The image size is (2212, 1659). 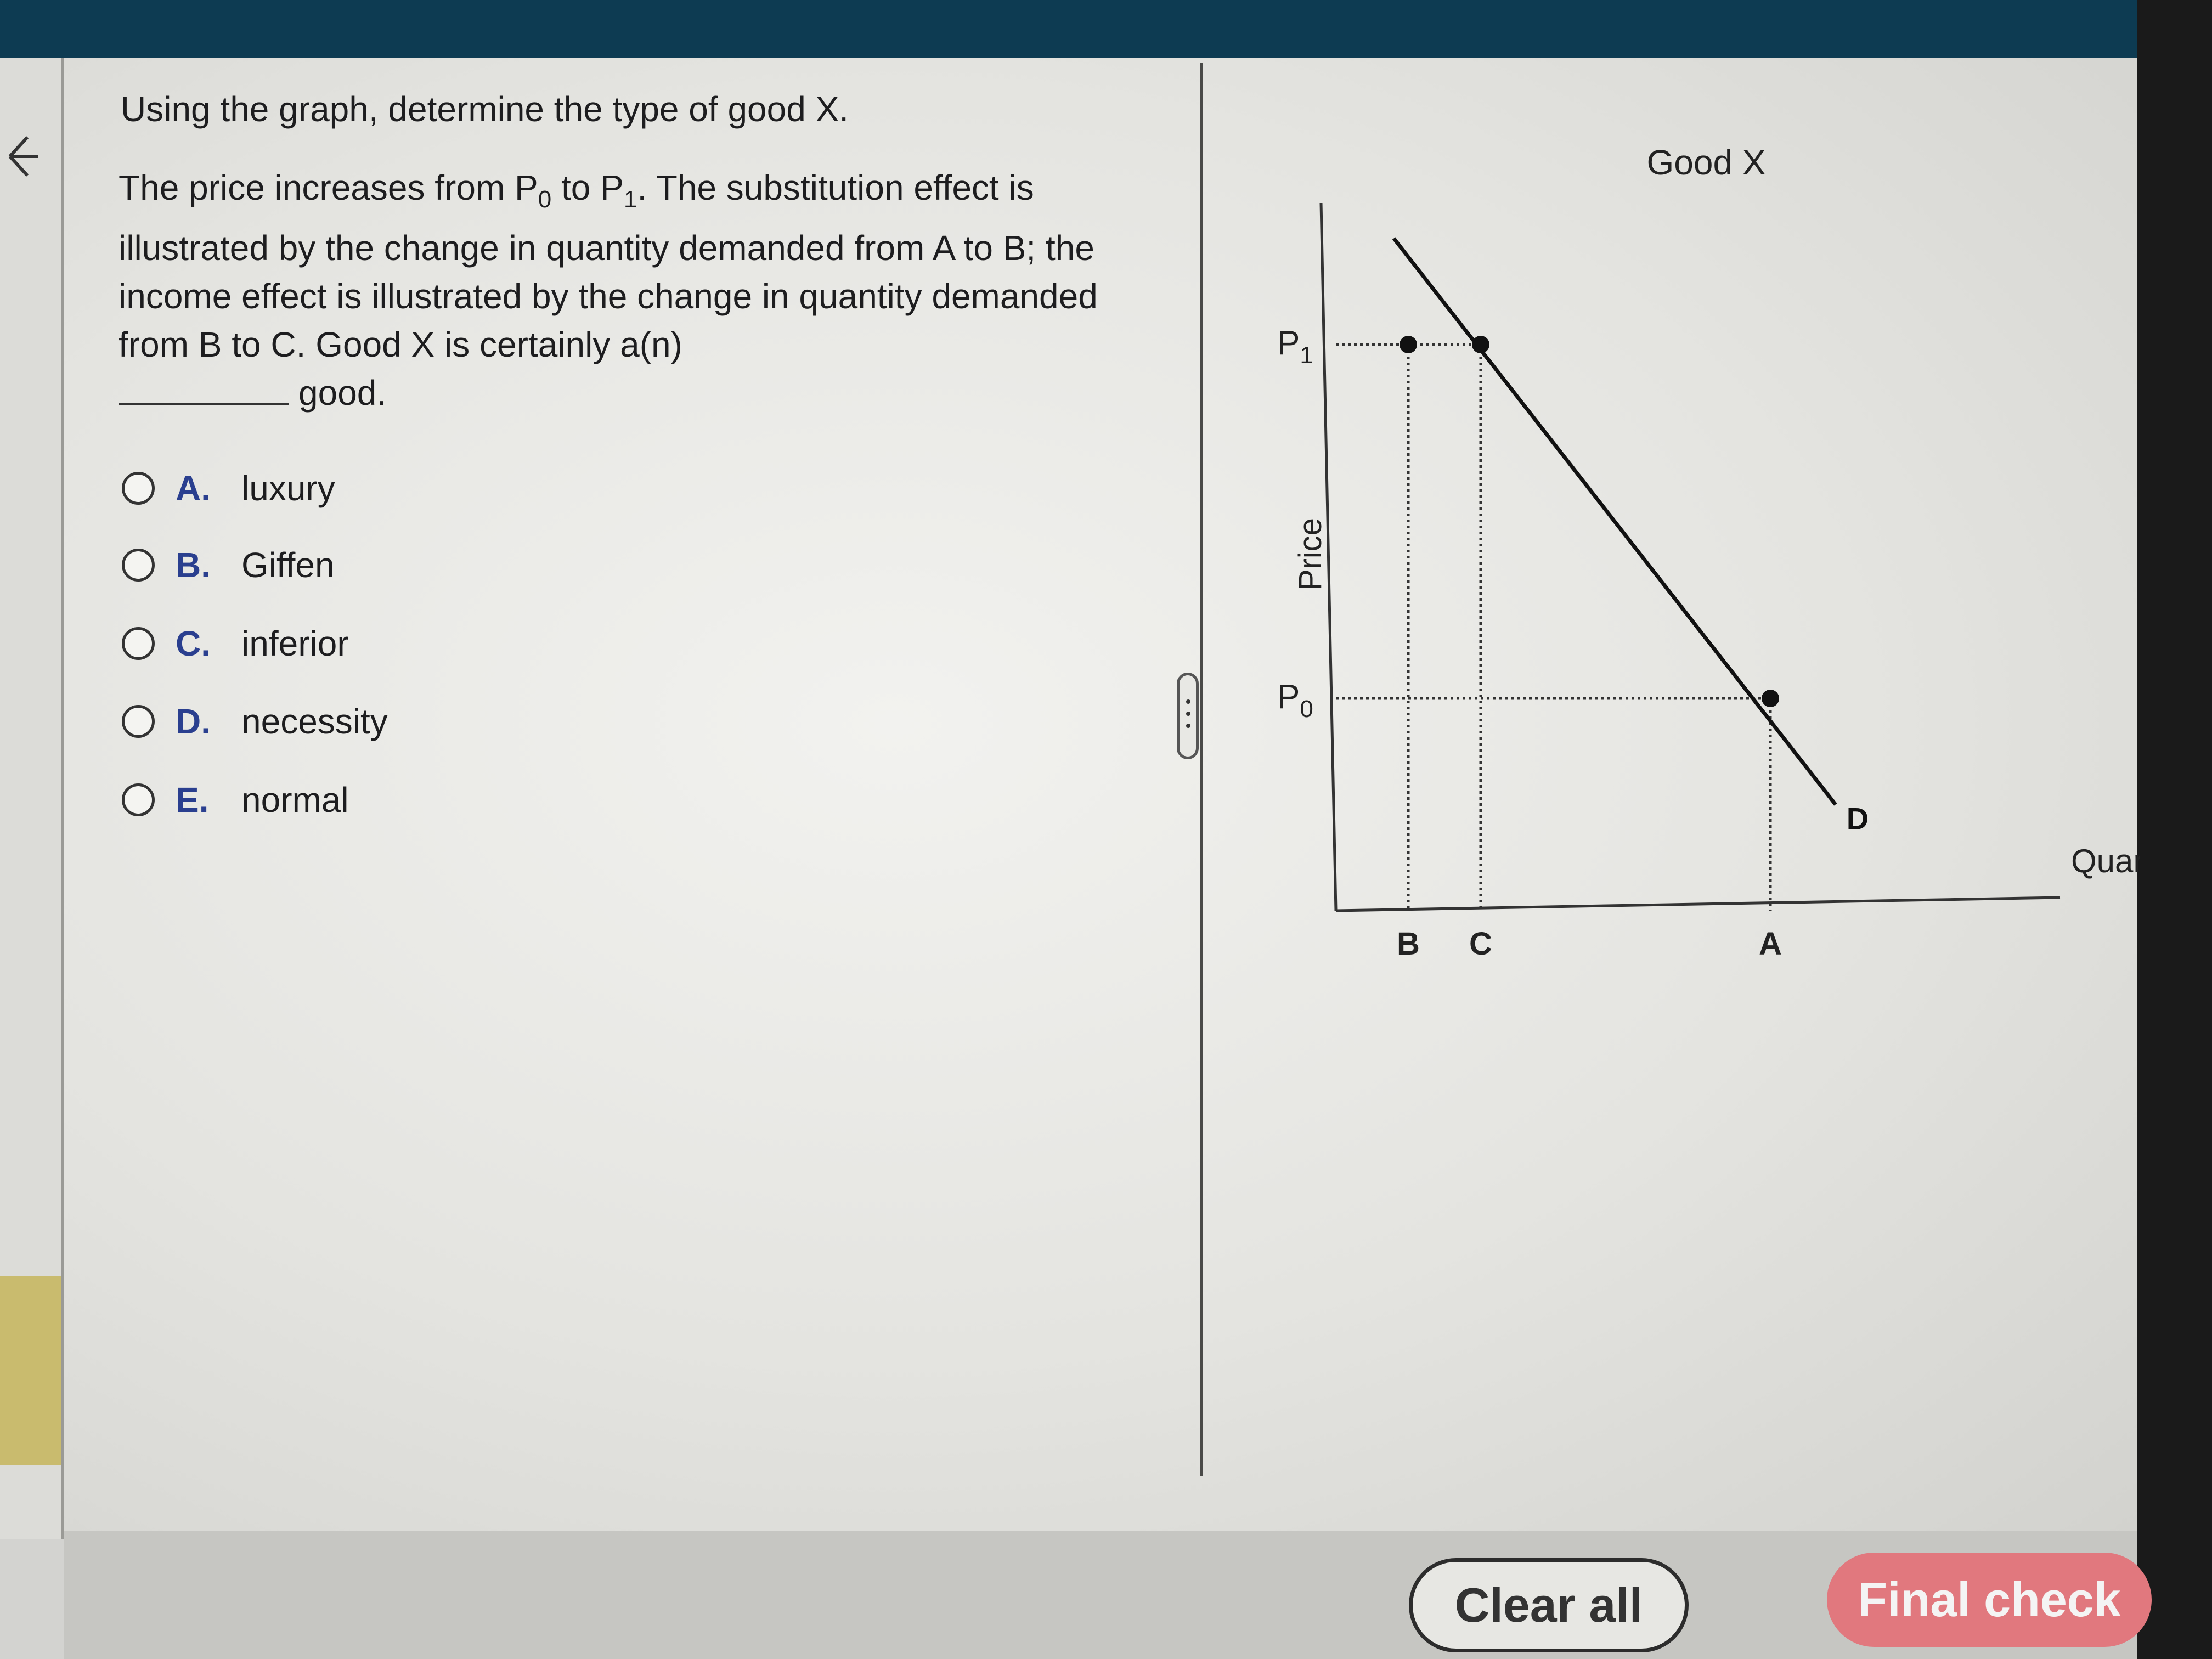 What do you see at coordinates (1614, 521) in the screenshot?
I see `demand-curve` at bounding box center [1614, 521].